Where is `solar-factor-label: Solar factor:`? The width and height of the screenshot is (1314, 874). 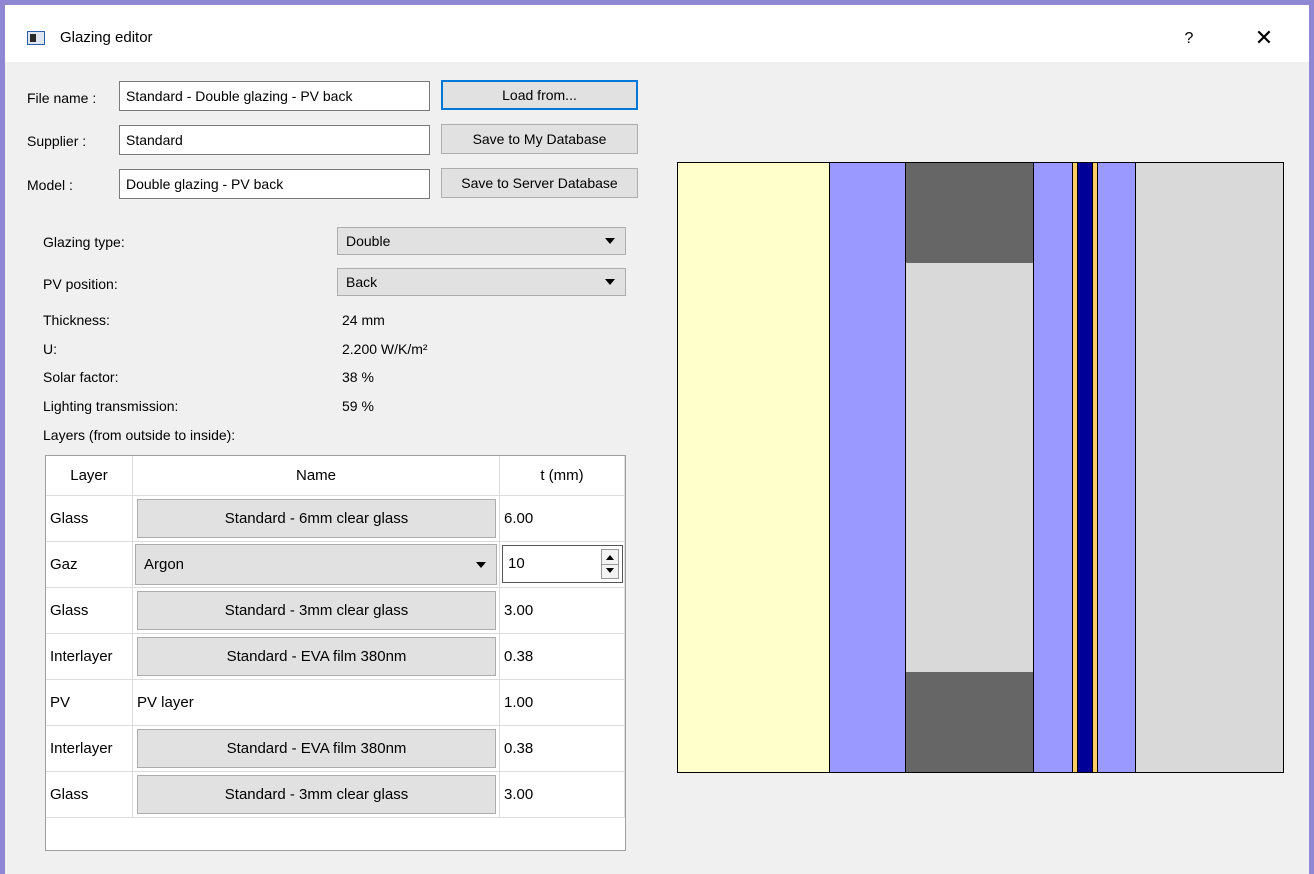 solar-factor-label: Solar factor: is located at coordinates (81, 377).